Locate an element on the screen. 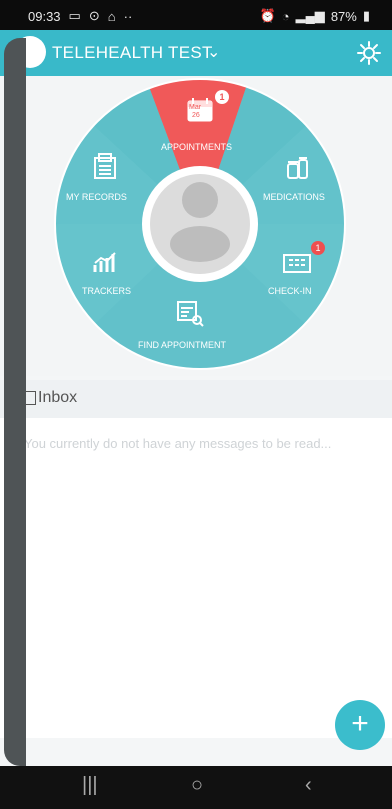 The height and width of the screenshot is (809, 392). alarm-icon: ⏰ is located at coordinates (267, 15).